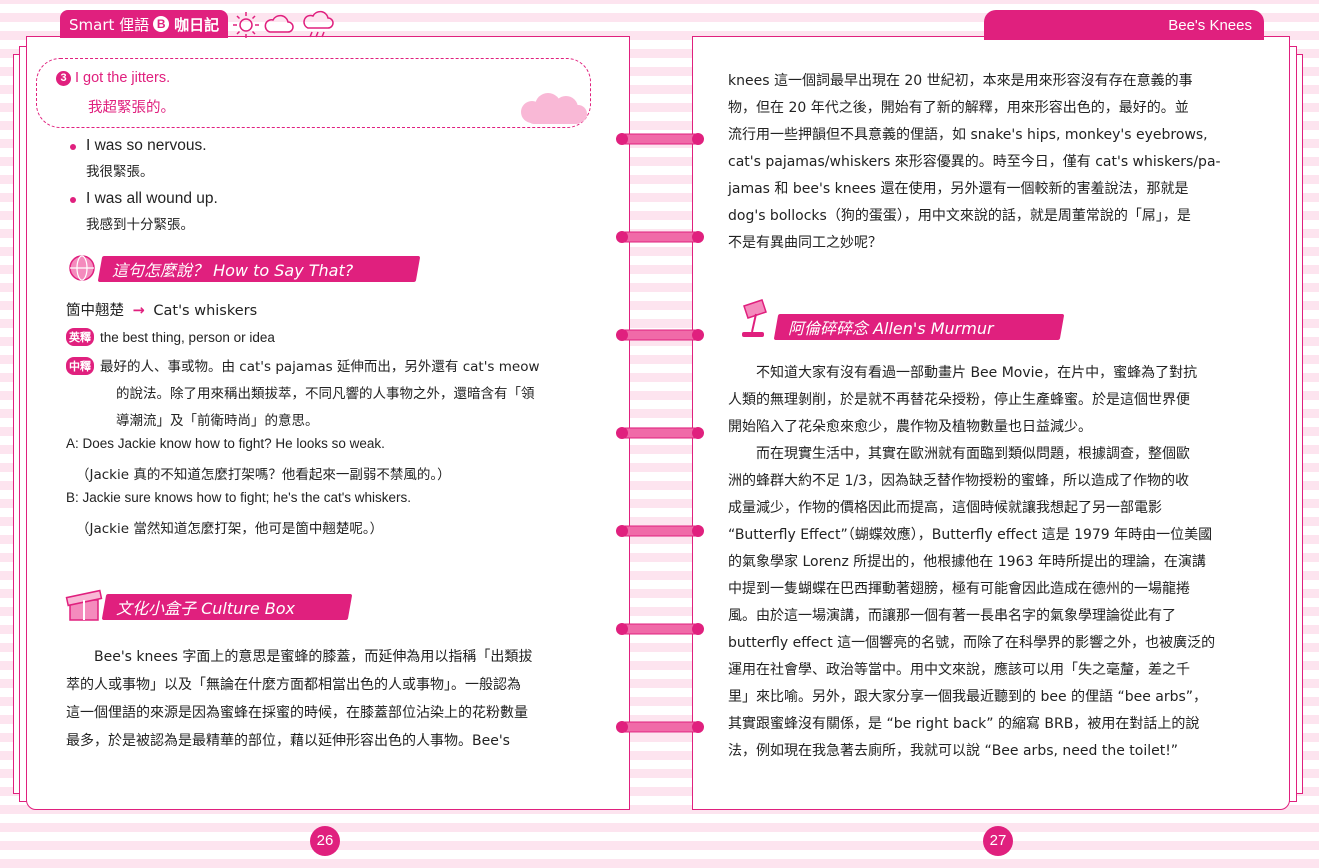 The height and width of the screenshot is (868, 1319). I want to click on definition-zh-line: 的說法。除了用來稱出類拔萃，不同凡響的人事物之外，還暗含有「領, so click(325, 394).